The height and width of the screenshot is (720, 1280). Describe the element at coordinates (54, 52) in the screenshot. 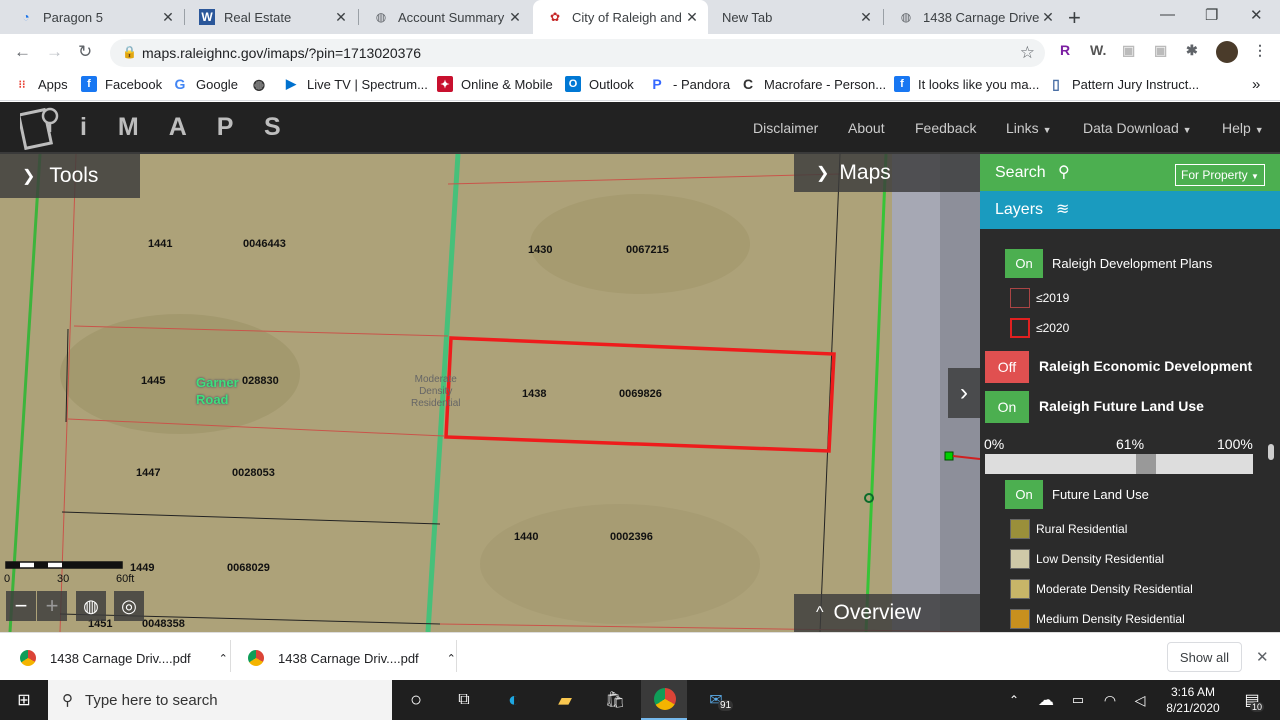

I see `forward-icon: →` at that location.